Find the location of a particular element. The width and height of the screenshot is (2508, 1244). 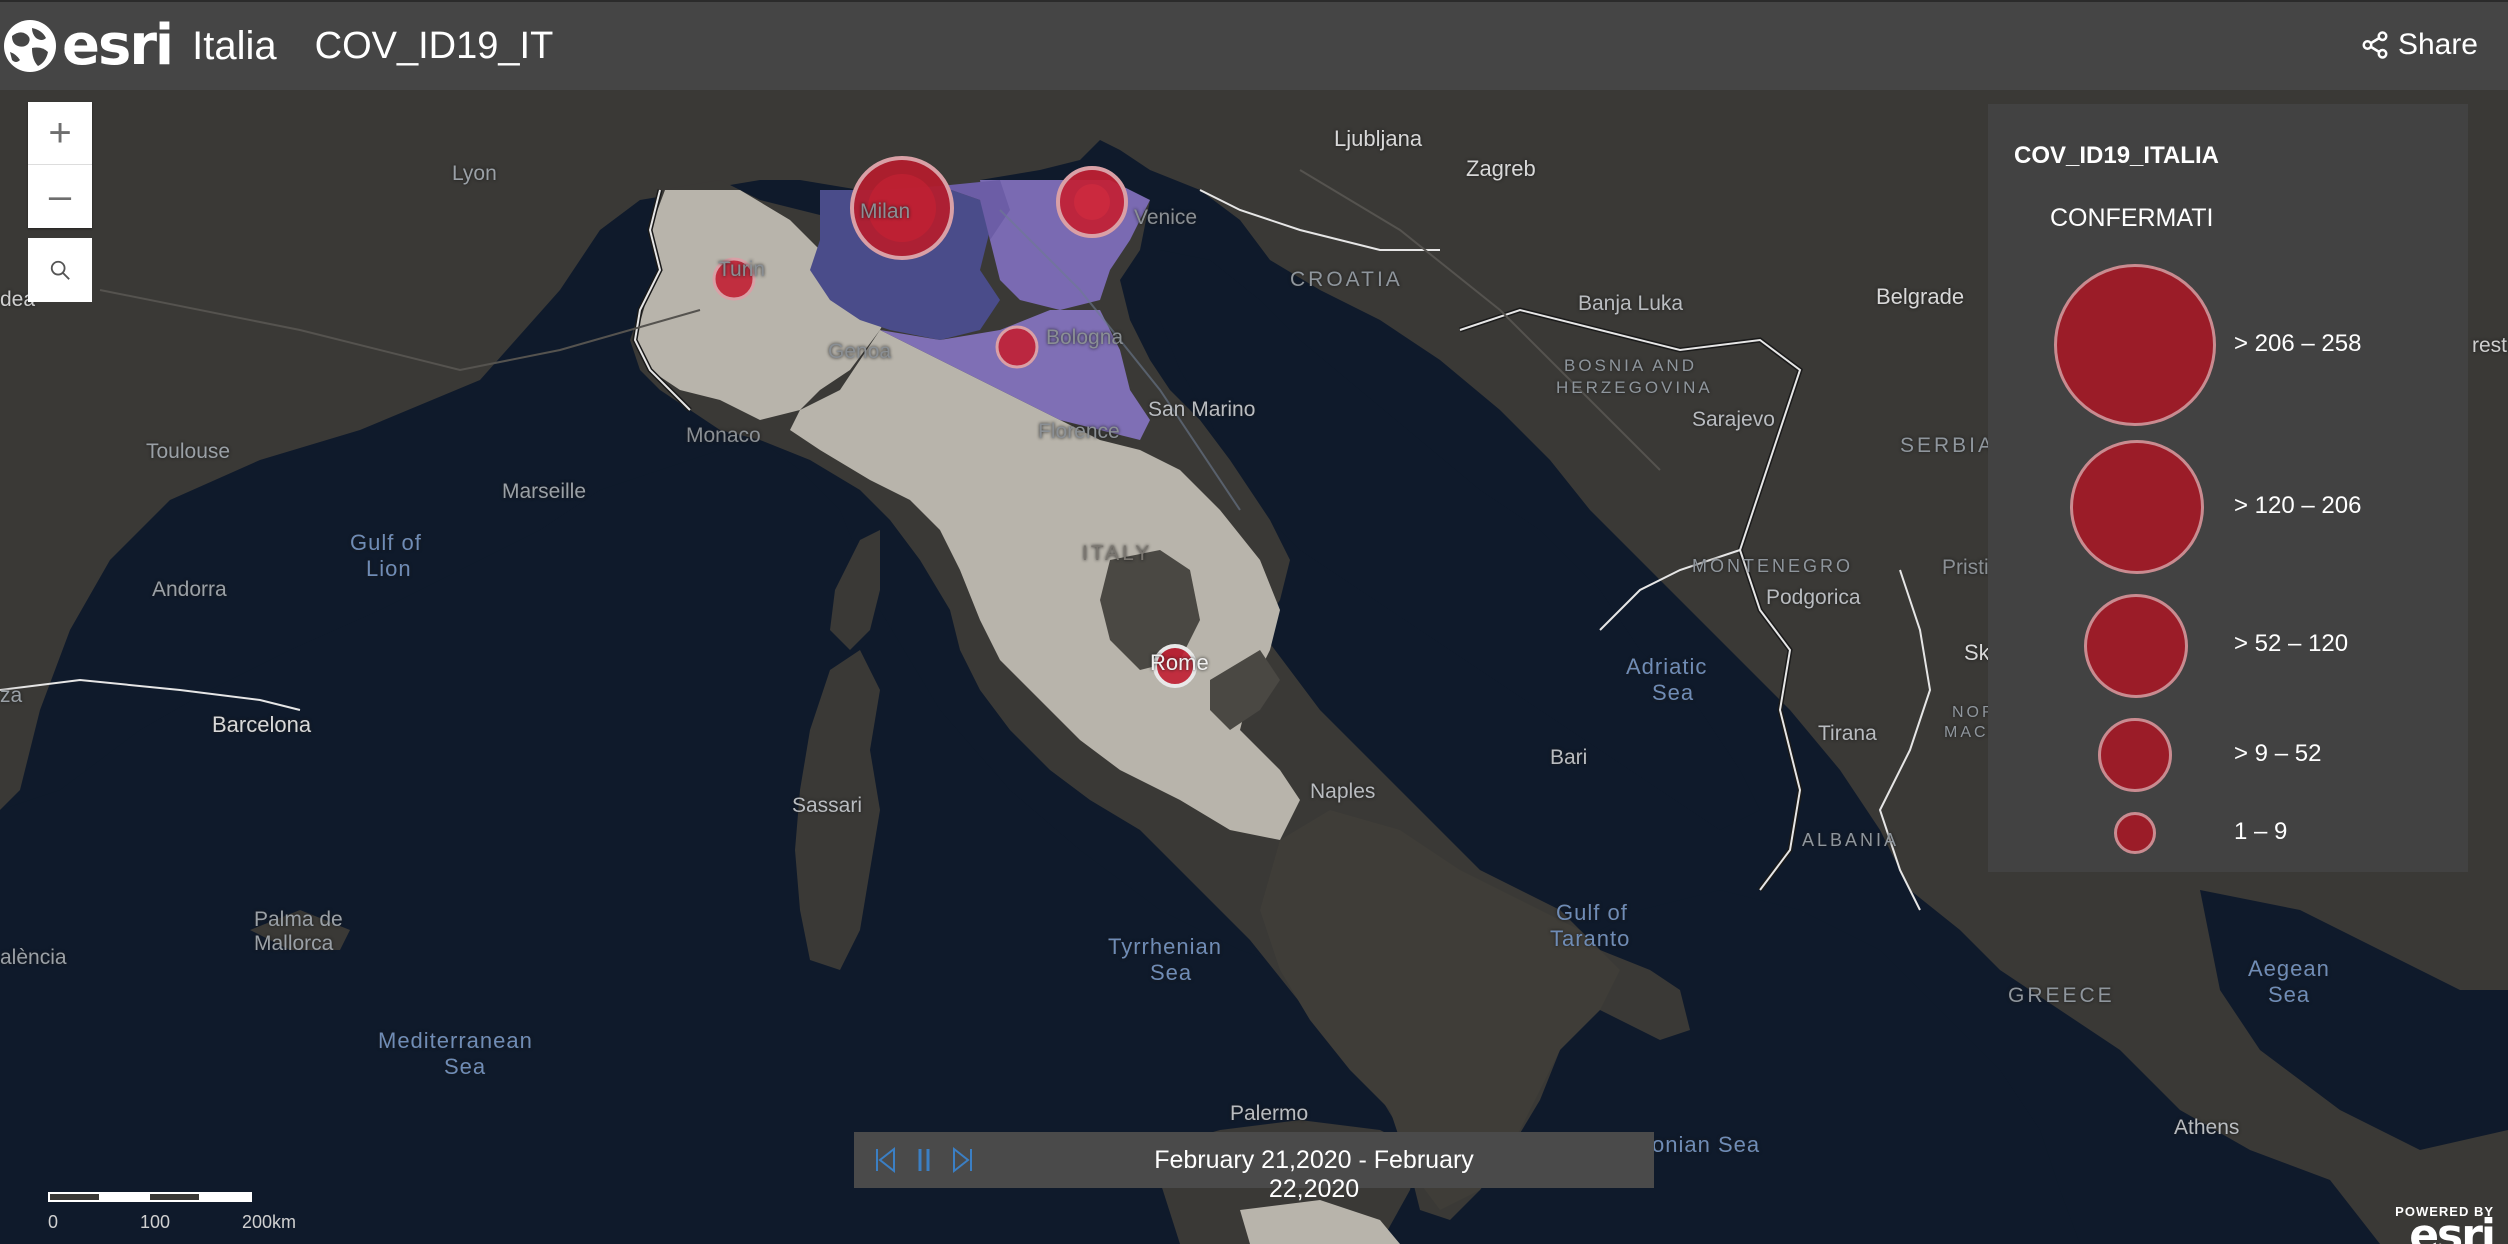

map-label: ALBANIA is located at coordinates (1851, 840).